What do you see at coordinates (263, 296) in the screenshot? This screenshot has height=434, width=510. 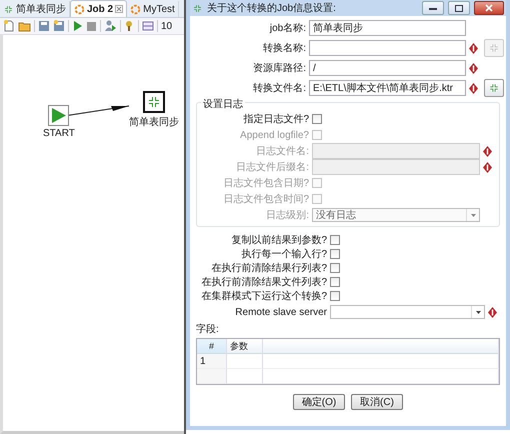 I see `option-label: 在集群模式下运行这个转换?` at bounding box center [263, 296].